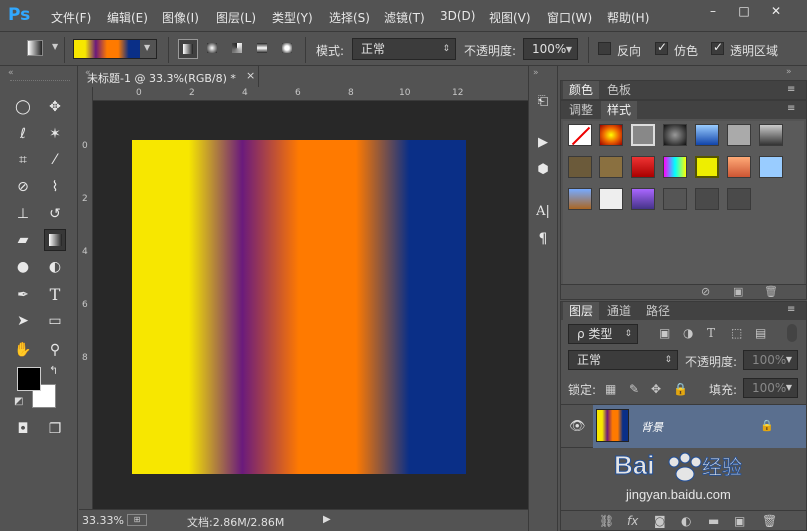  I want to click on history-panel-icon: ⎗, so click(543, 102).